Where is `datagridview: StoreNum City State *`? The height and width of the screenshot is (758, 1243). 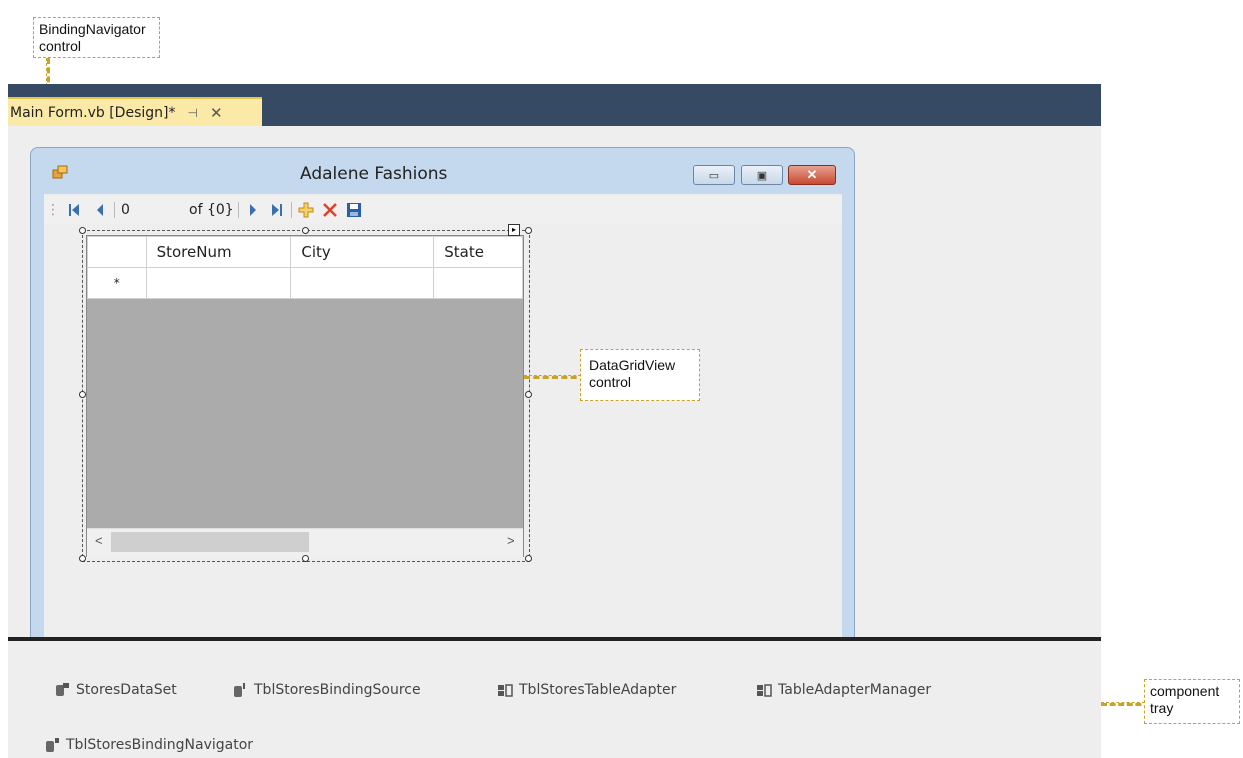
datagridview: StoreNum City State * is located at coordinates (305, 396).